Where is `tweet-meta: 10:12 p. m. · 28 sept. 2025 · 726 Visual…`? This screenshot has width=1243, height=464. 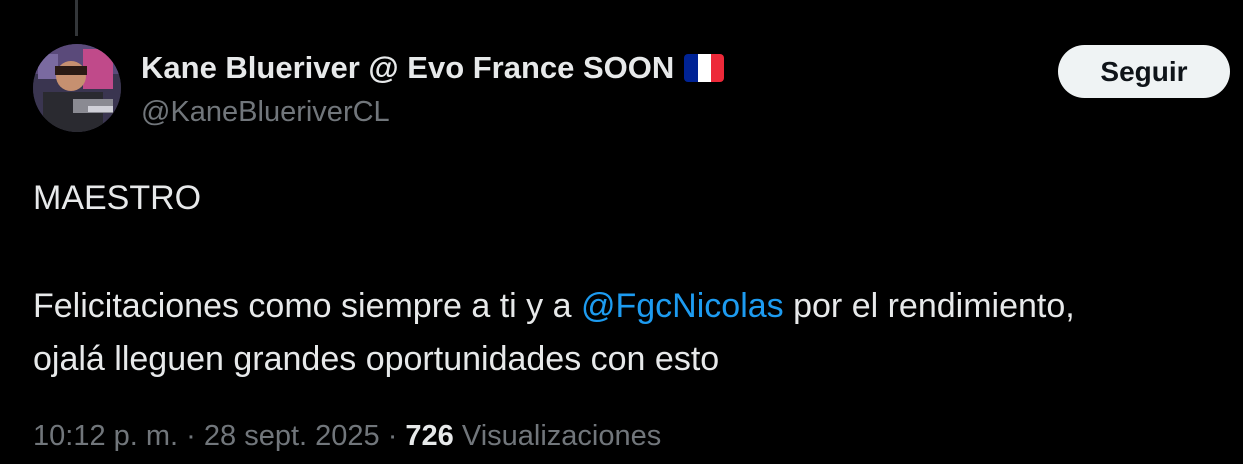 tweet-meta: 10:12 p. m. · 28 sept. 2025 · 726 Visual… is located at coordinates (347, 436).